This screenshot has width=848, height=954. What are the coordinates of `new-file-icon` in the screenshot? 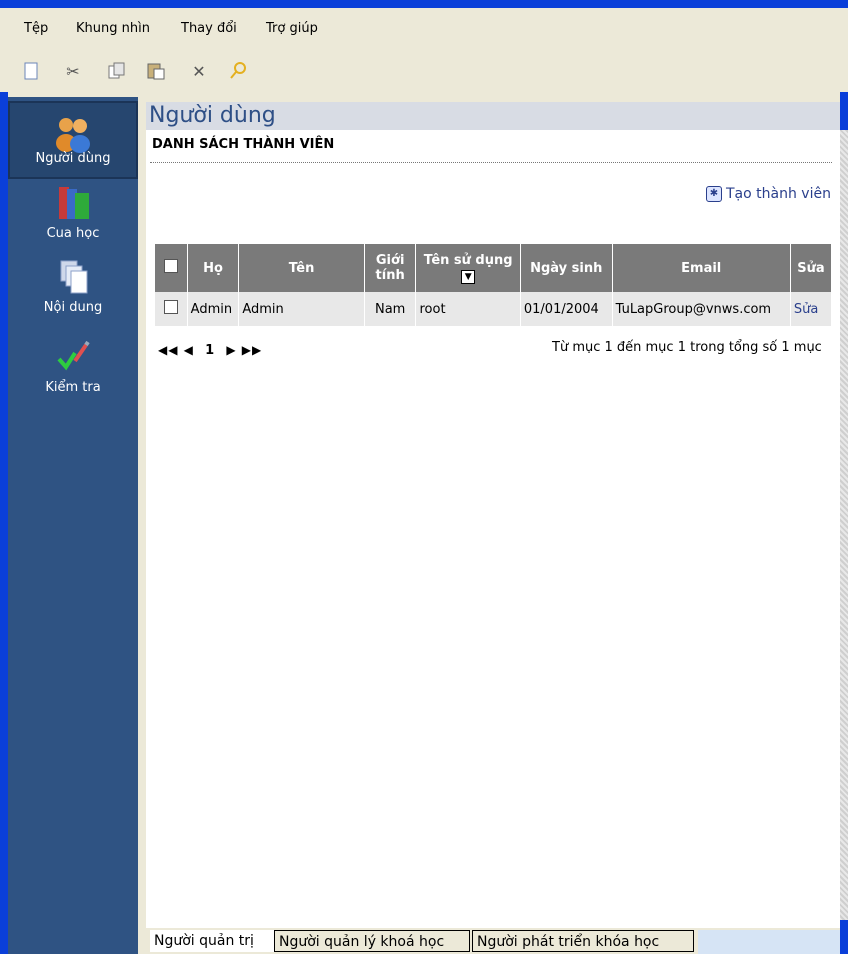 It's located at (31, 71).